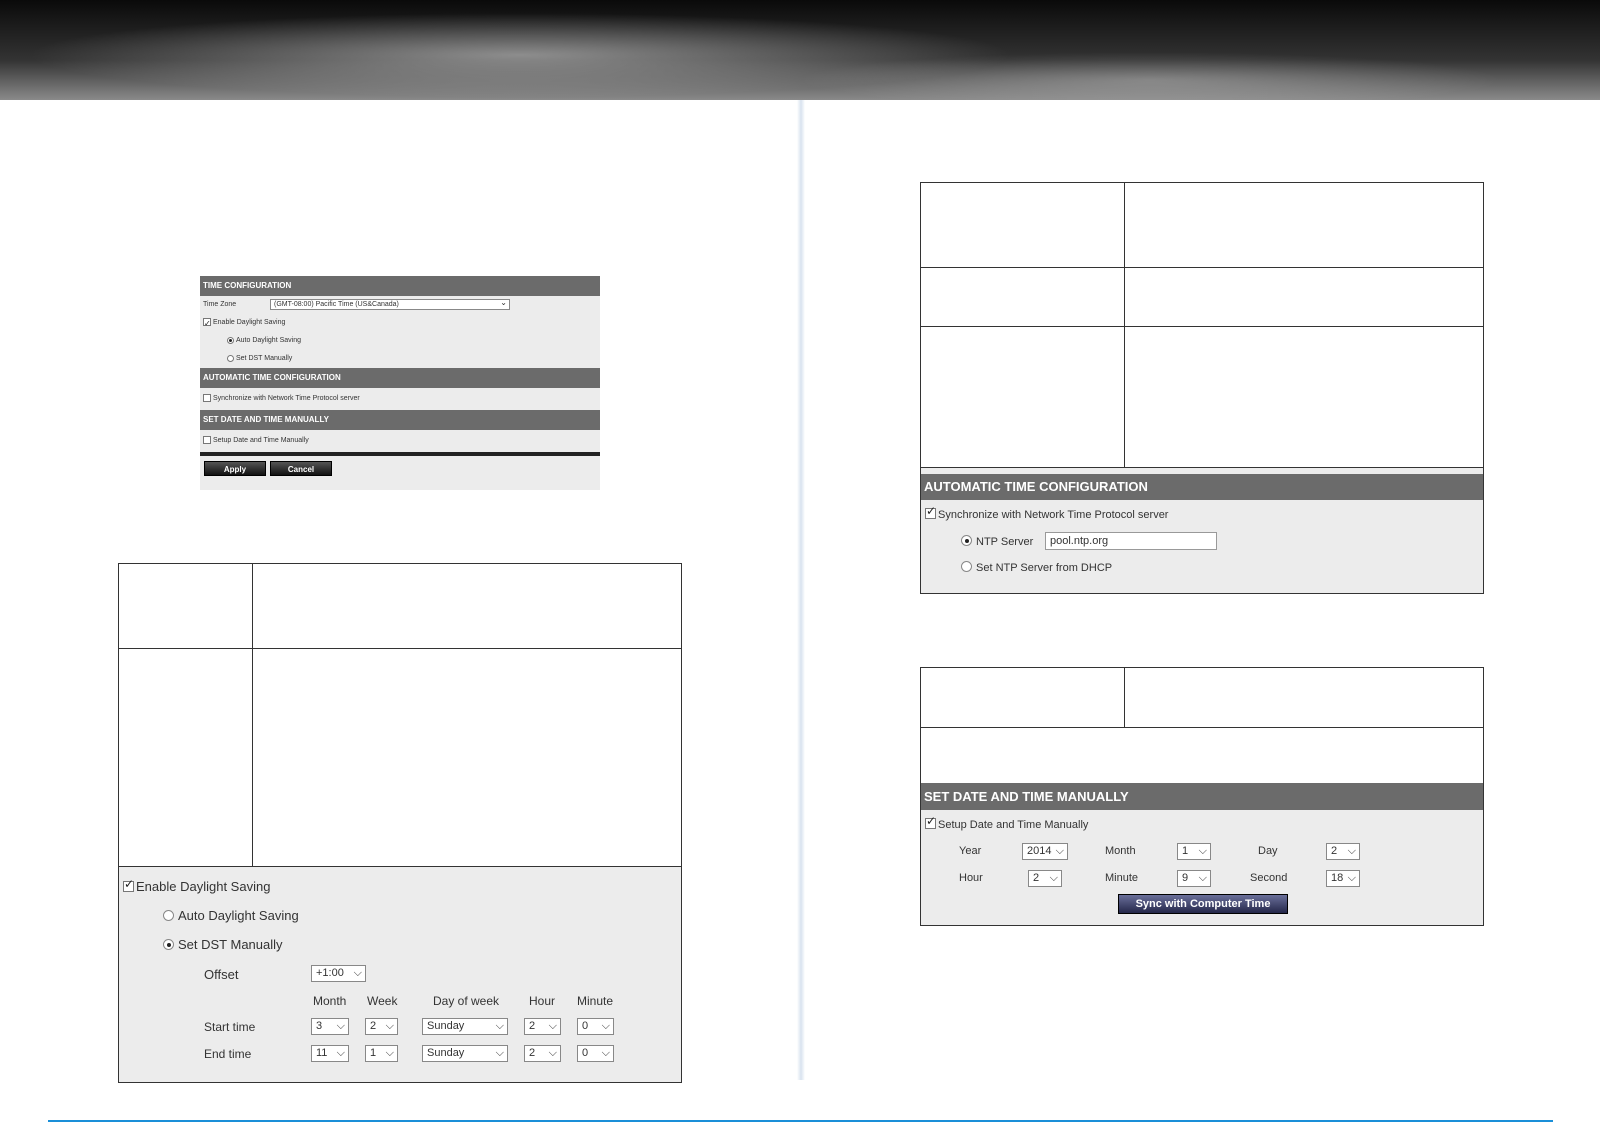 This screenshot has height=1122, width=1600. What do you see at coordinates (1036, 567) in the screenshot?
I see `ntp-dhcp-row: Set NTP Server from DHCP` at bounding box center [1036, 567].